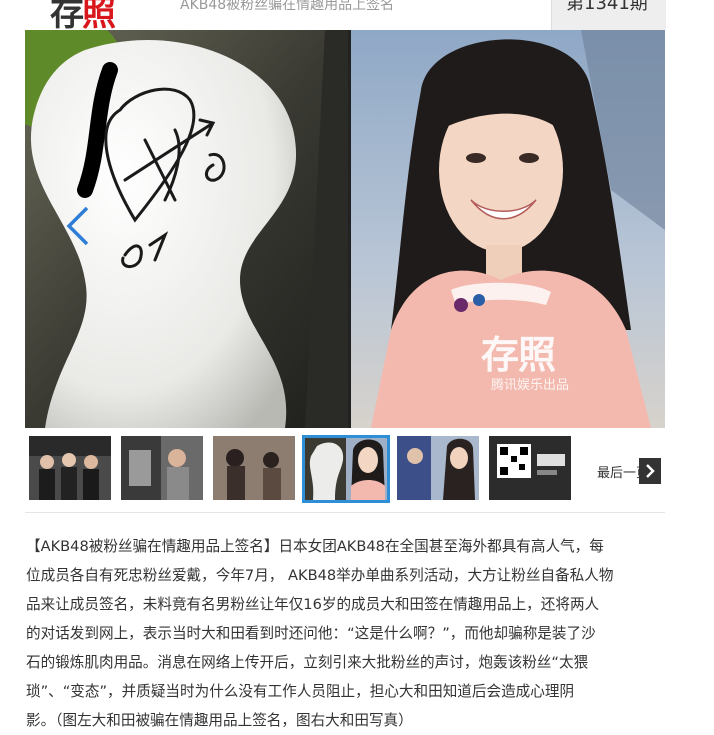 Image resolution: width=714 pixels, height=735 pixels. I want to click on article-line-7: 影。（图左大和田被骗在情趣用品上签名，图右大和田写真）, so click(219, 720).